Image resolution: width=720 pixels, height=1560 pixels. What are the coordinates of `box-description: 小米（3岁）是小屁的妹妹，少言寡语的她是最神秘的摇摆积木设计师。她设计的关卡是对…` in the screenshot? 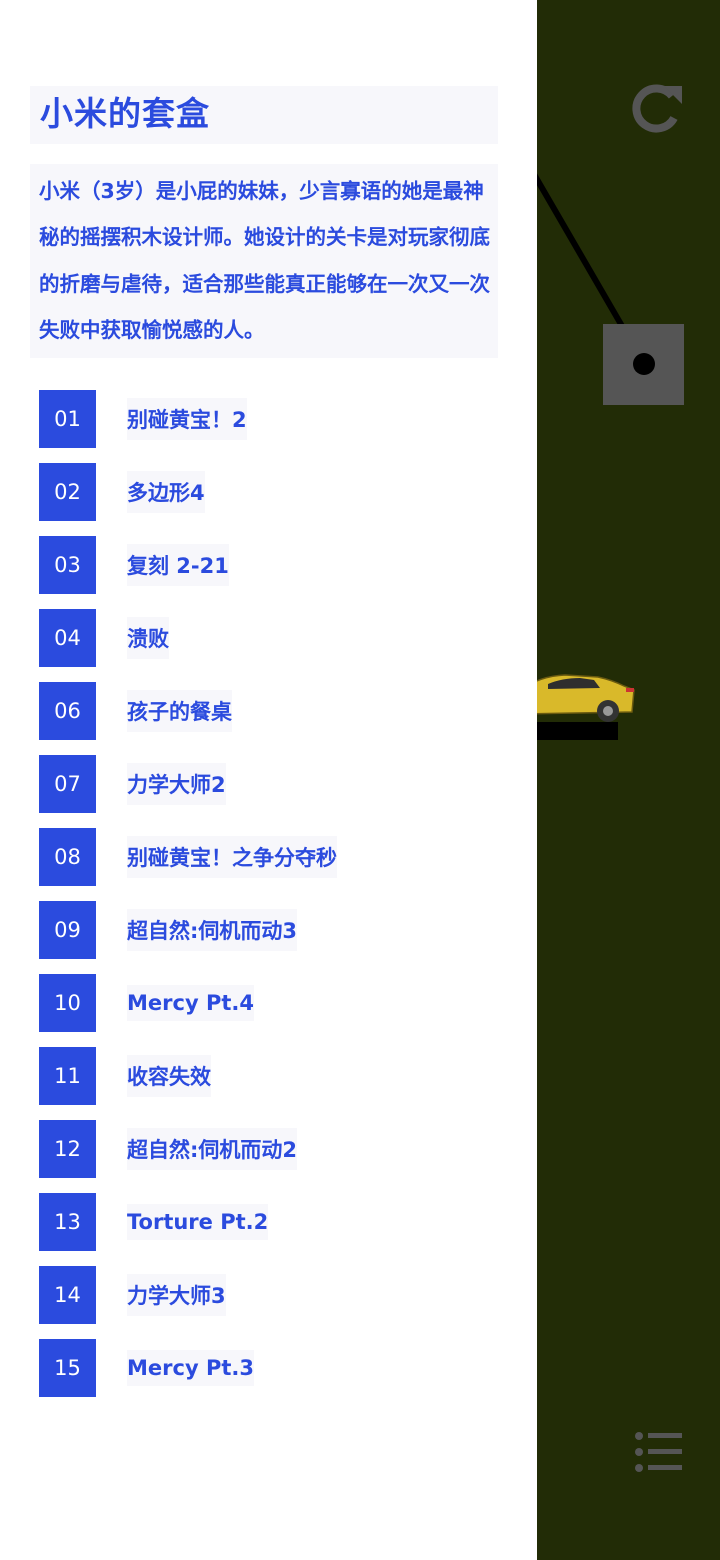 It's located at (264, 260).